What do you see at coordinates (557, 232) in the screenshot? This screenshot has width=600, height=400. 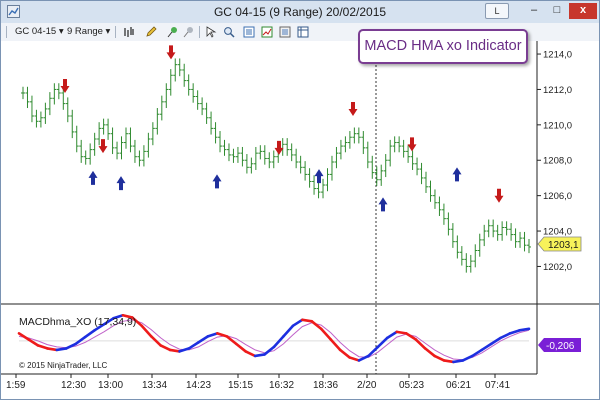 I see `price-tick-label: 1204,0` at bounding box center [557, 232].